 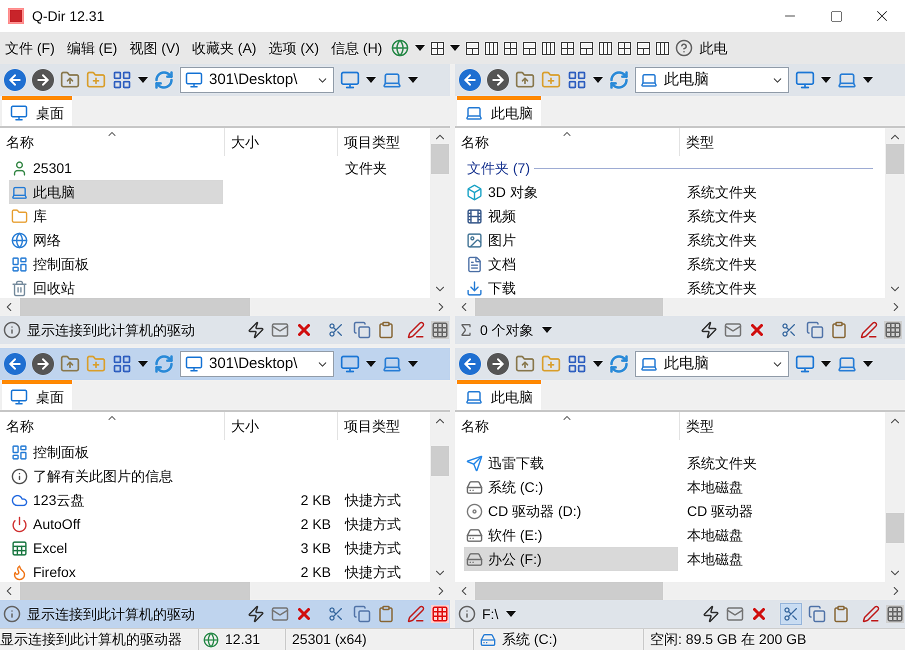 I want to click on file-item: CD 驱动器 (D:), so click(x=571, y=511).